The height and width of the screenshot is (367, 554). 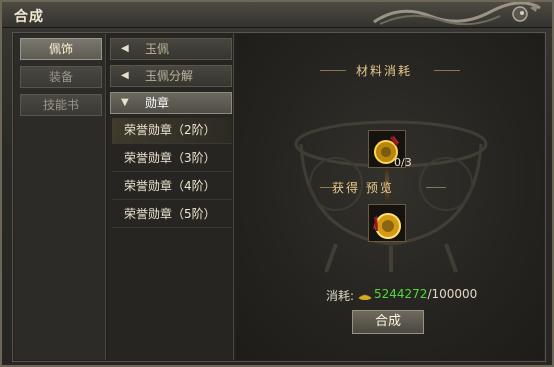 I want to click on tab-column: 佩饰 装备 技能书, so click(x=60, y=197).